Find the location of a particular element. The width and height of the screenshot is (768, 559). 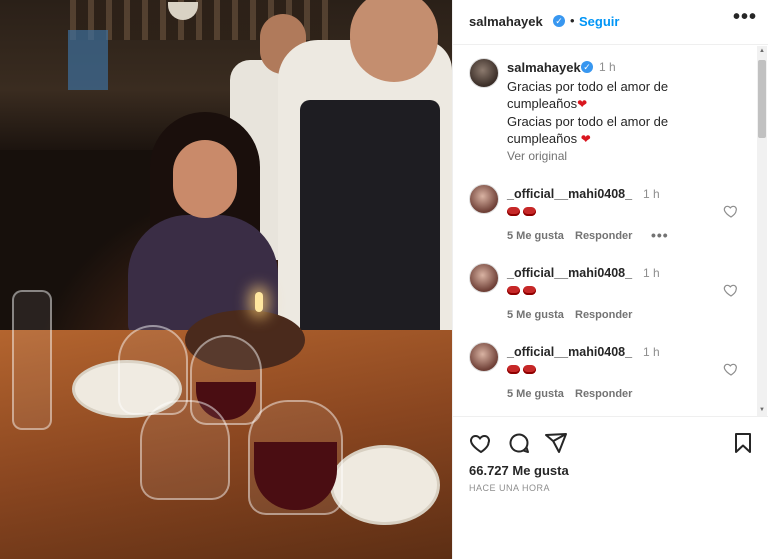

woman-face is located at coordinates (205, 179).